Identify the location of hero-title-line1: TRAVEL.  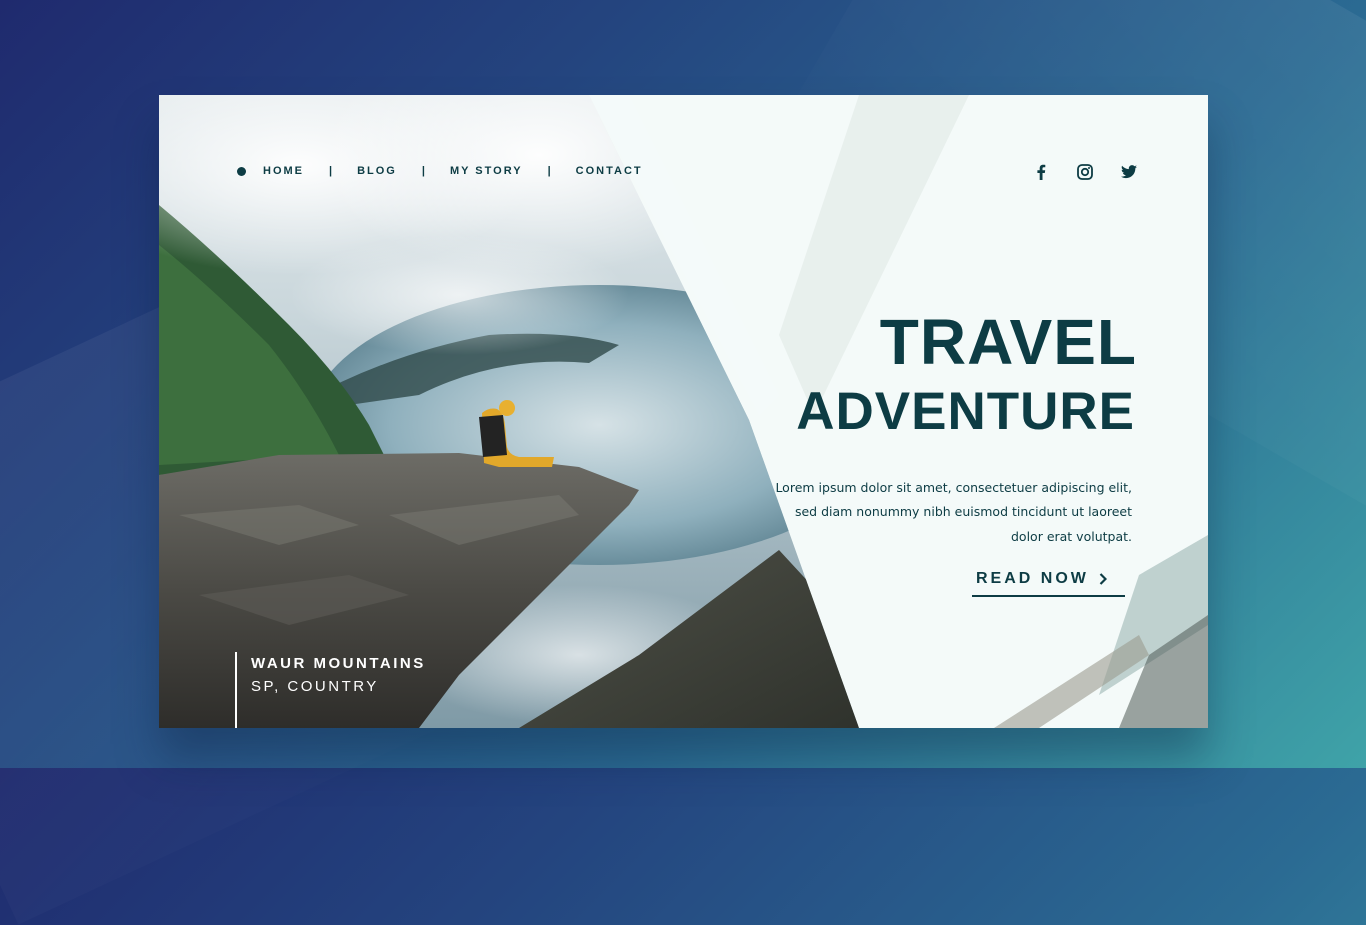
(1008, 342).